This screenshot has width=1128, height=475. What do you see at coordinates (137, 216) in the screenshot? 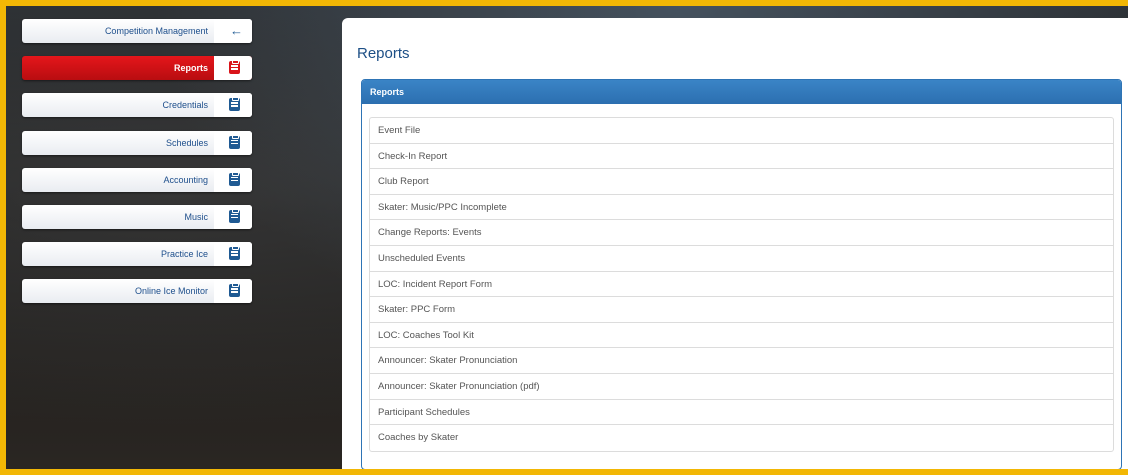
I see `sidebar-item-music: Music` at bounding box center [137, 216].